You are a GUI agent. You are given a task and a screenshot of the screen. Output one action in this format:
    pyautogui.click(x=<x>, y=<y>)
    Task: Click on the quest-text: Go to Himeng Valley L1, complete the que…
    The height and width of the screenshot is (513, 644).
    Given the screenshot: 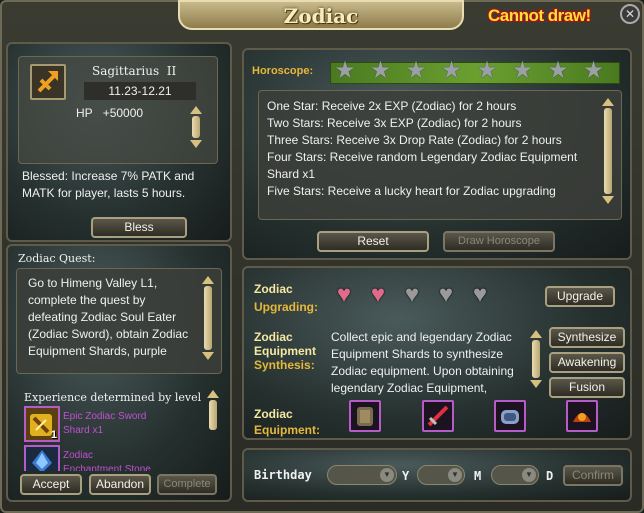 What is the action you would take?
    pyautogui.click(x=108, y=317)
    